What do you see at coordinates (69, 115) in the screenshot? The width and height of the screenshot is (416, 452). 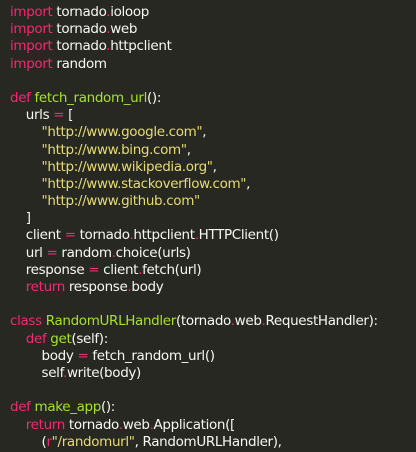 I see `code-token: [` at bounding box center [69, 115].